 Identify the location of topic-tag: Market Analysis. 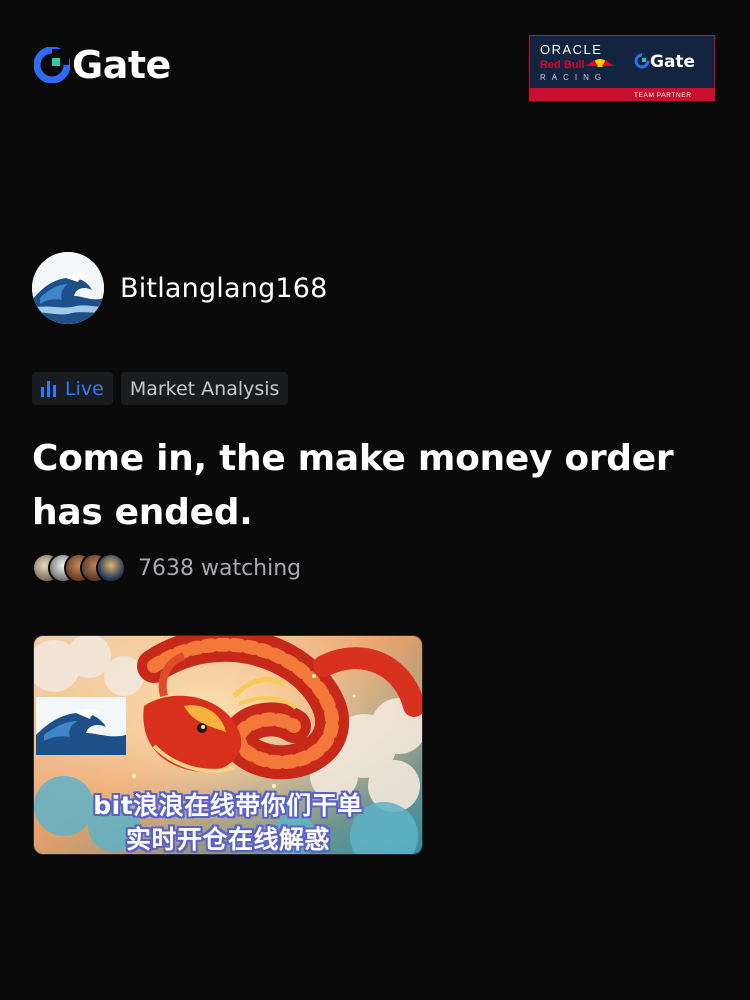
(204, 388).